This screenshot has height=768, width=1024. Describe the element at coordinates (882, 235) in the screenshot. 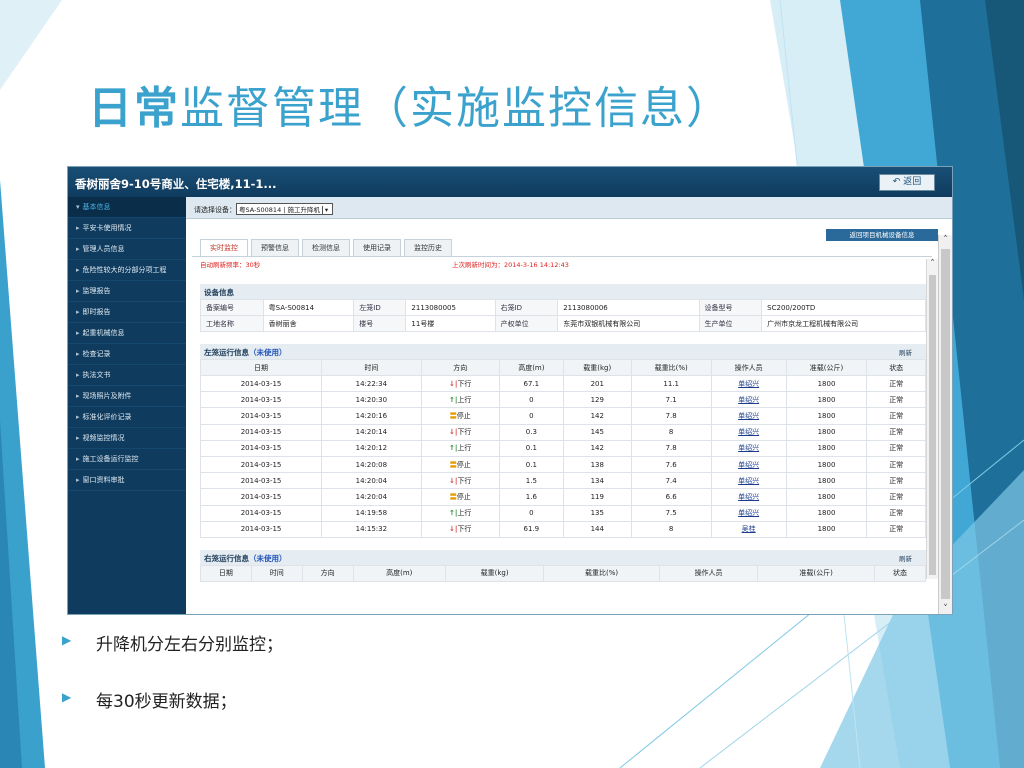

I see `back-to-equipment-button: 返回项目机械设备信息` at that location.